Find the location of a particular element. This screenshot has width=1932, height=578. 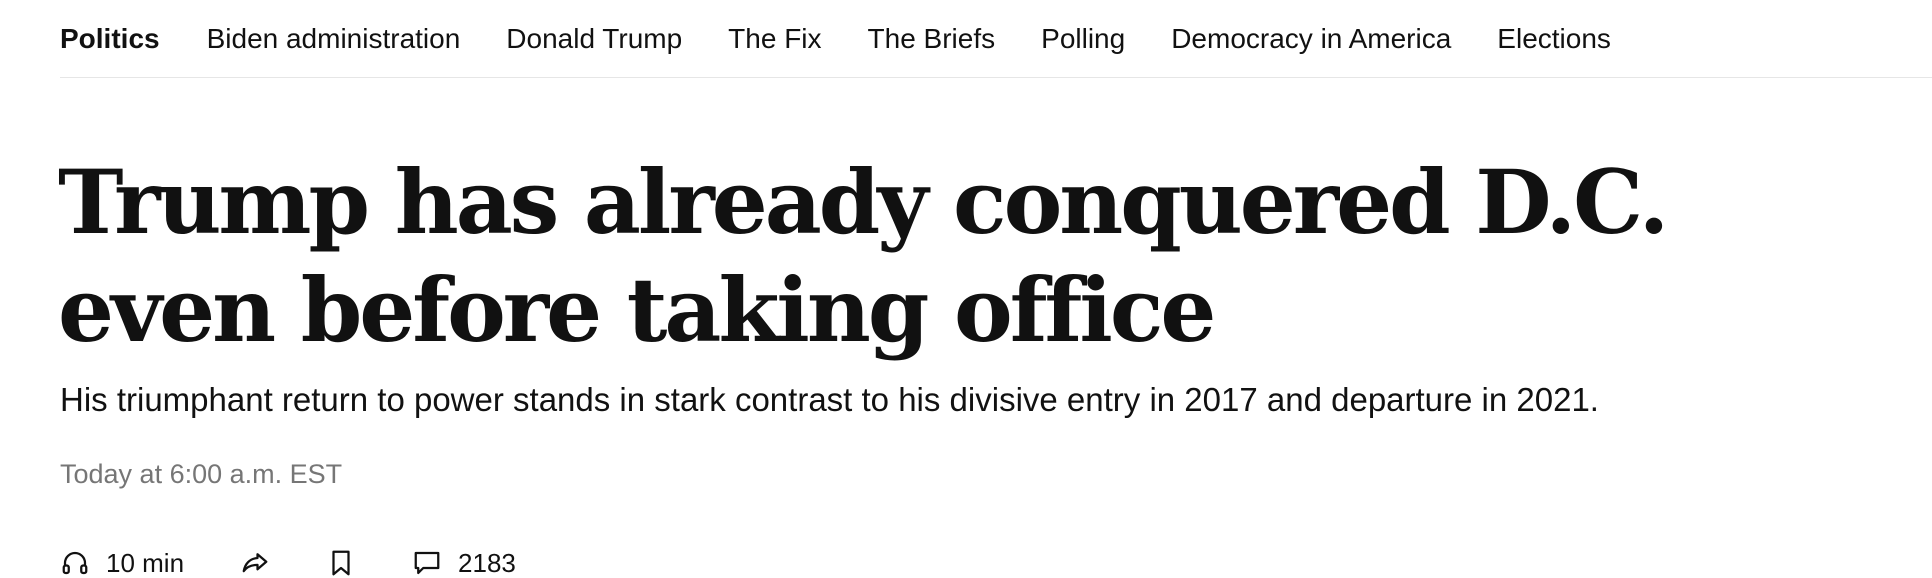

bookmark-icon is located at coordinates (341, 563).